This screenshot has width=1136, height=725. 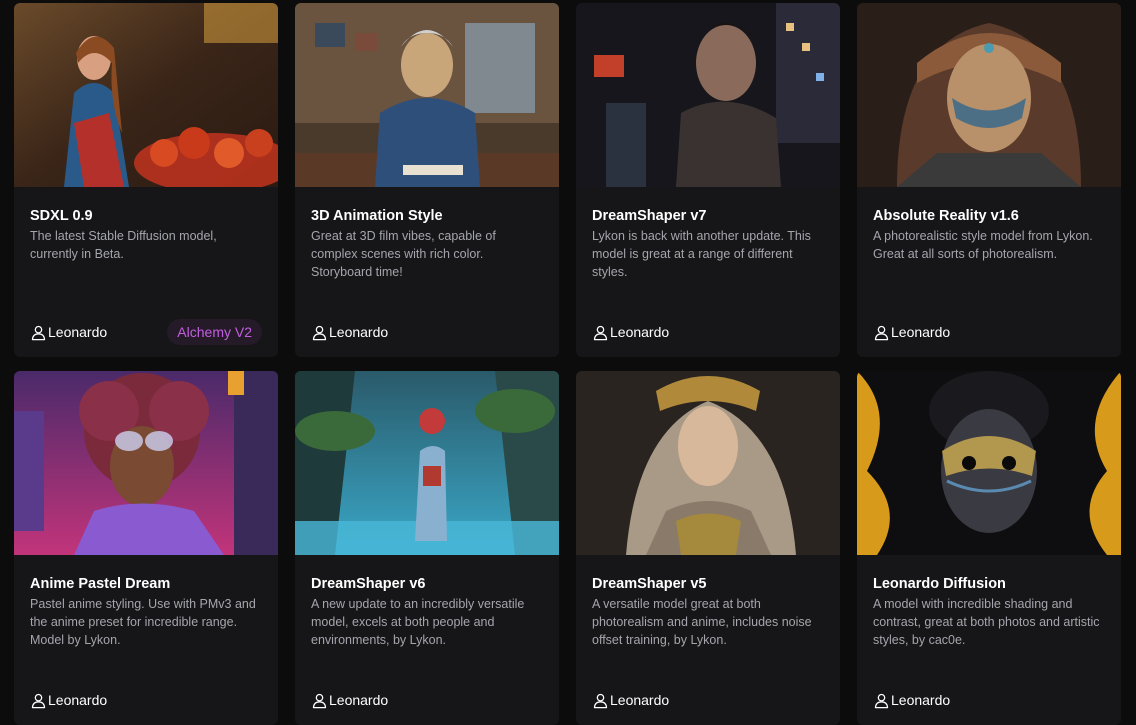 I want to click on model-title: Anime Pastel Dream, so click(x=100, y=584).